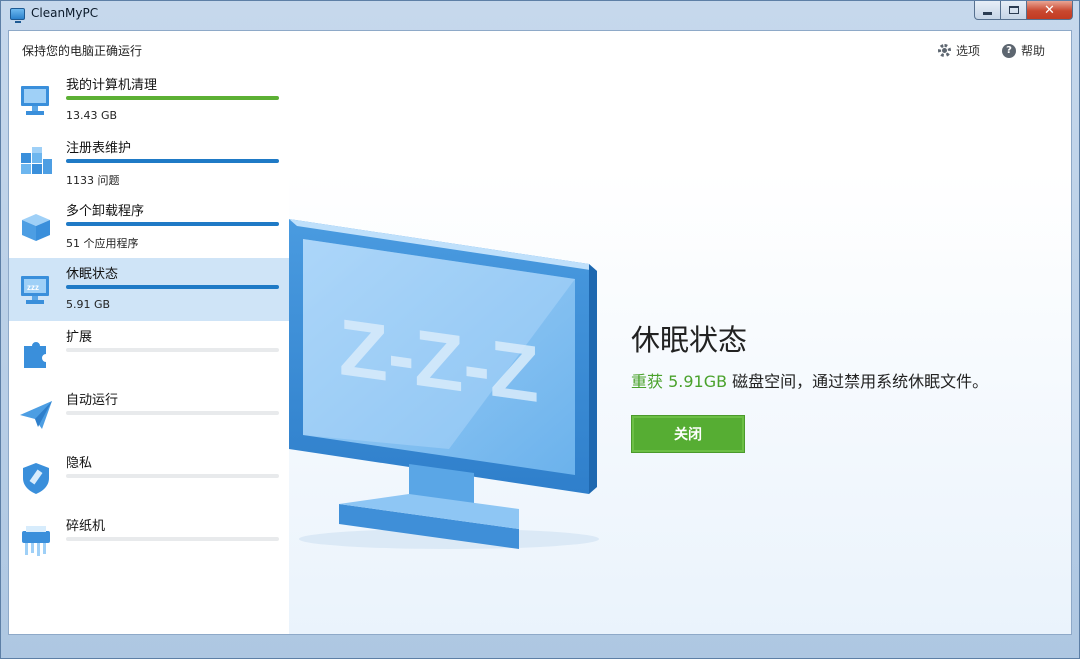 The image size is (1080, 659). What do you see at coordinates (36, 415) in the screenshot?
I see `paper-plane-icon` at bounding box center [36, 415].